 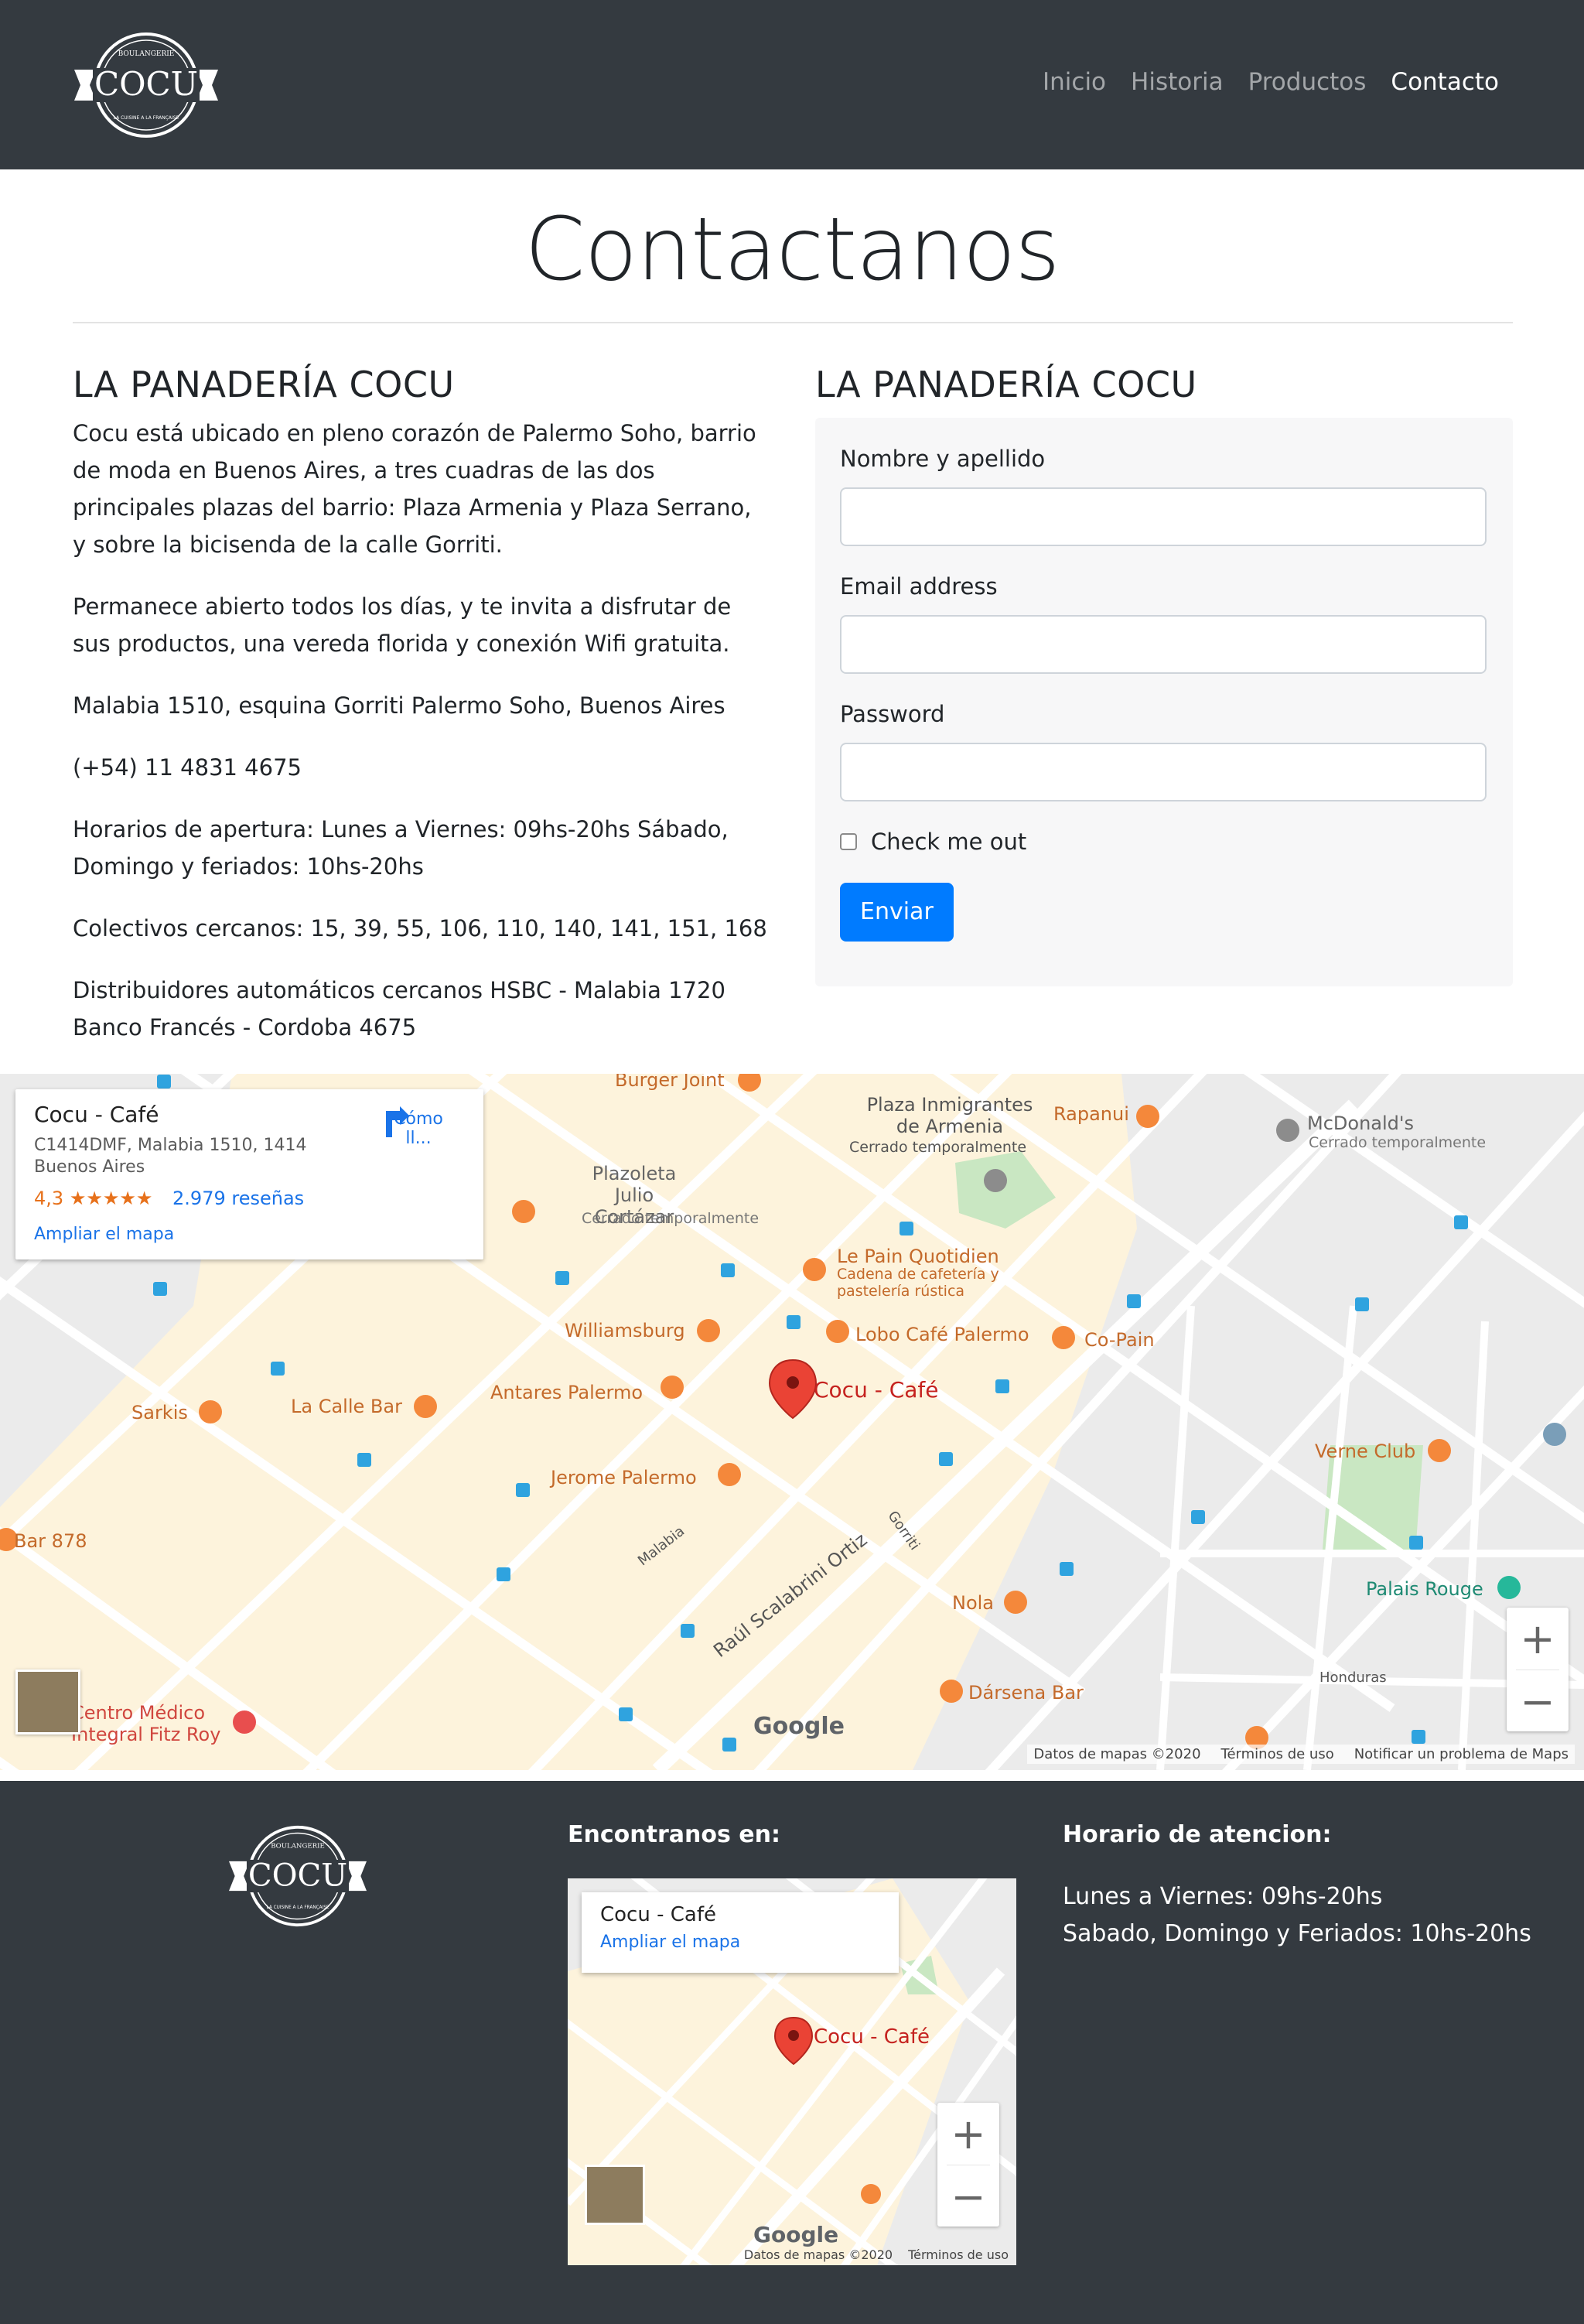 What do you see at coordinates (1120, 1340) in the screenshot?
I see `map-place-co-pain: Co-Pain` at bounding box center [1120, 1340].